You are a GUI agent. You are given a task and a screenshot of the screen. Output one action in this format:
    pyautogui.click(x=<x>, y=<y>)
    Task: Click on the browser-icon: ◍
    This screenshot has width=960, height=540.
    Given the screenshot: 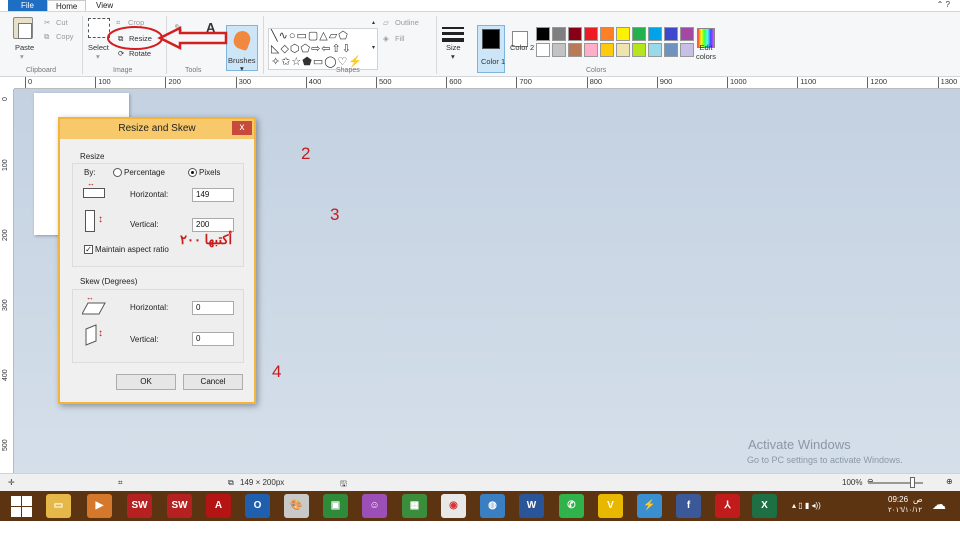 What is the action you would take?
    pyautogui.click(x=492, y=506)
    